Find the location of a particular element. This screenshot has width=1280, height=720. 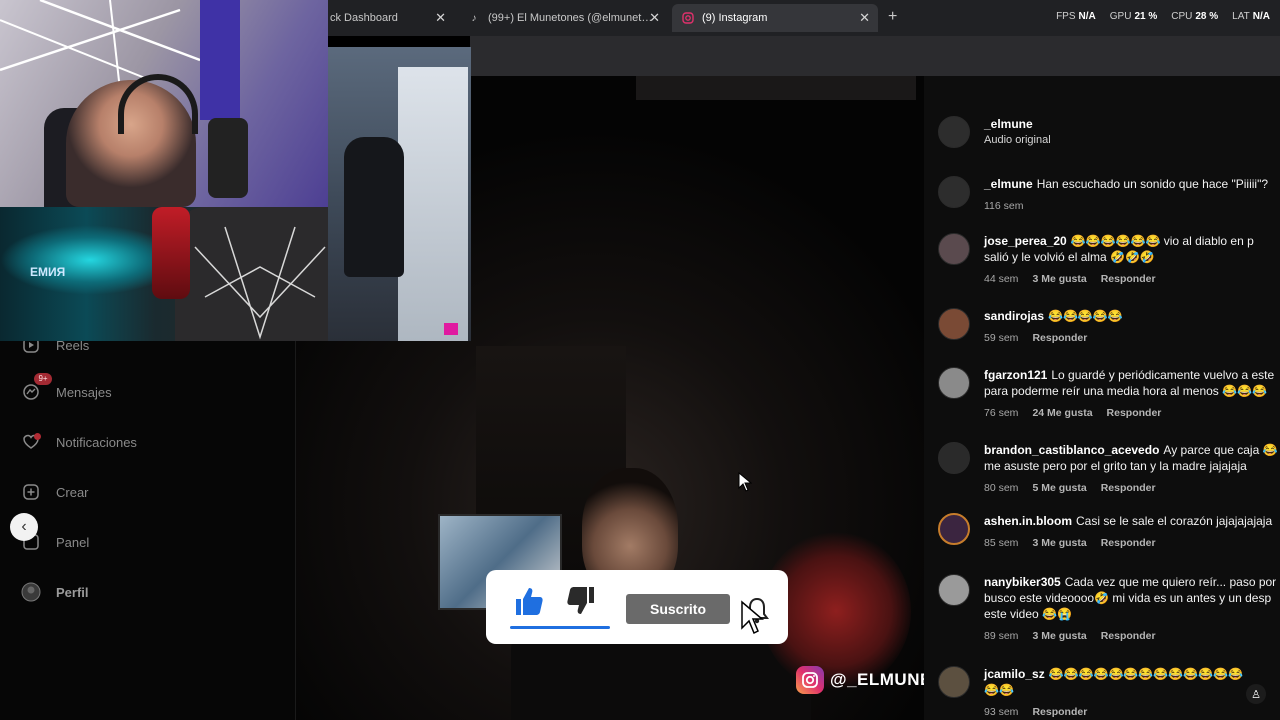

comment-user: sandirojas is located at coordinates (1014, 316).